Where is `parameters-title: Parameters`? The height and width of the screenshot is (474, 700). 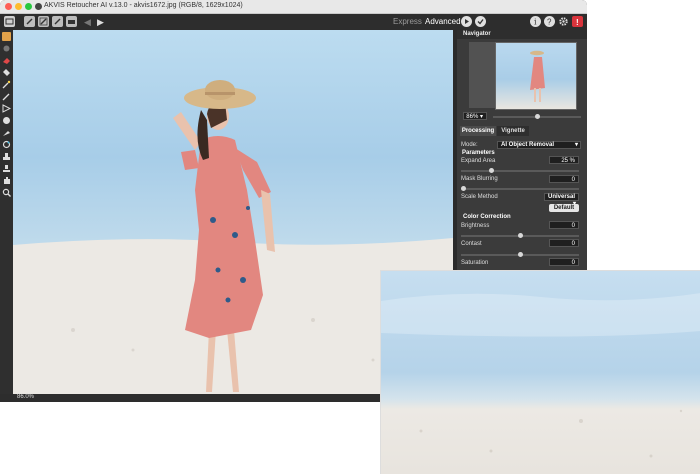 parameters-title: Parameters is located at coordinates (478, 153).